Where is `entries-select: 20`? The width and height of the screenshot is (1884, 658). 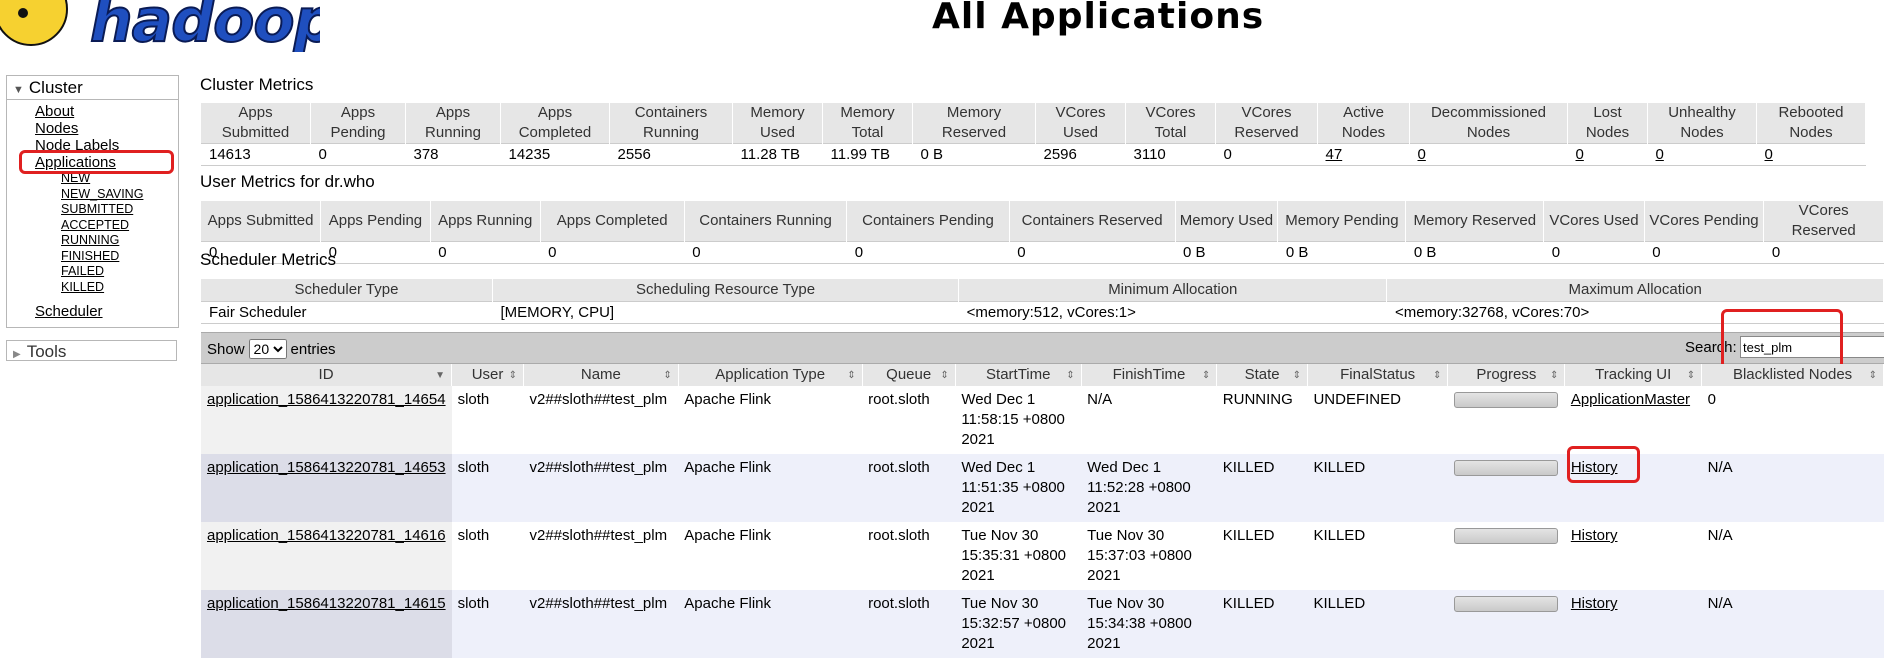 entries-select: 20 is located at coordinates (267, 349).